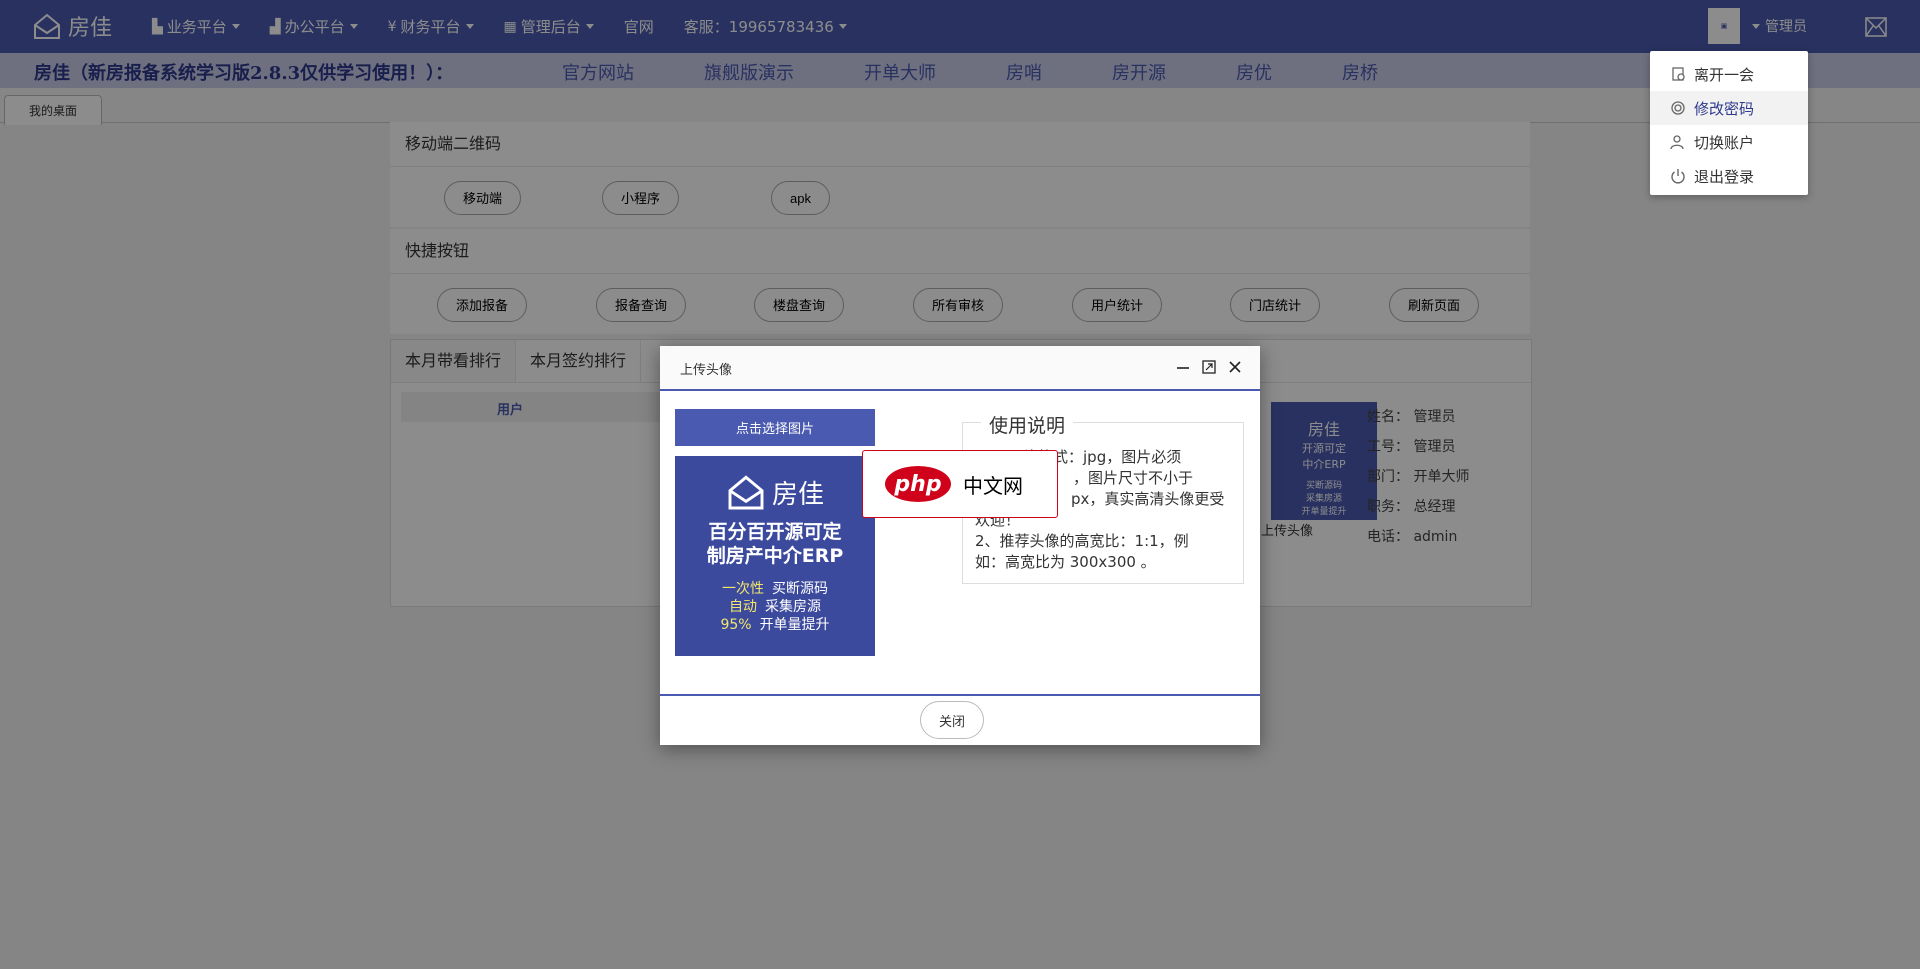 The height and width of the screenshot is (969, 1920). What do you see at coordinates (1729, 108) in the screenshot?
I see `menu-item-change-password: 修改密码` at bounding box center [1729, 108].